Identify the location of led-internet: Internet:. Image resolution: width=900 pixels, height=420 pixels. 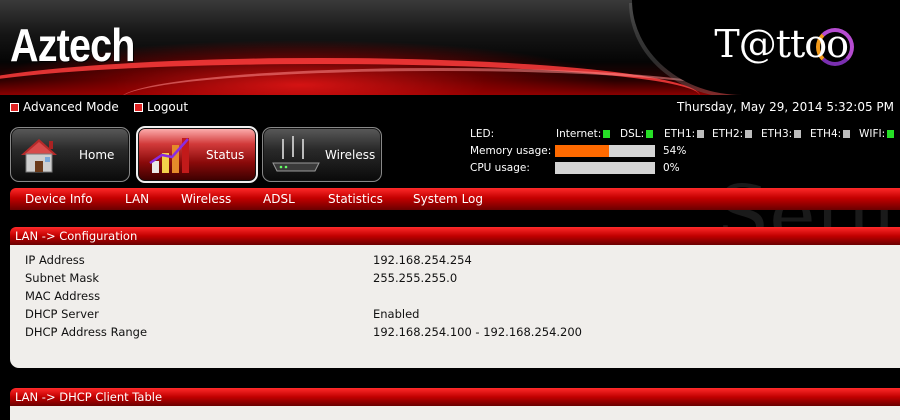
(583, 134).